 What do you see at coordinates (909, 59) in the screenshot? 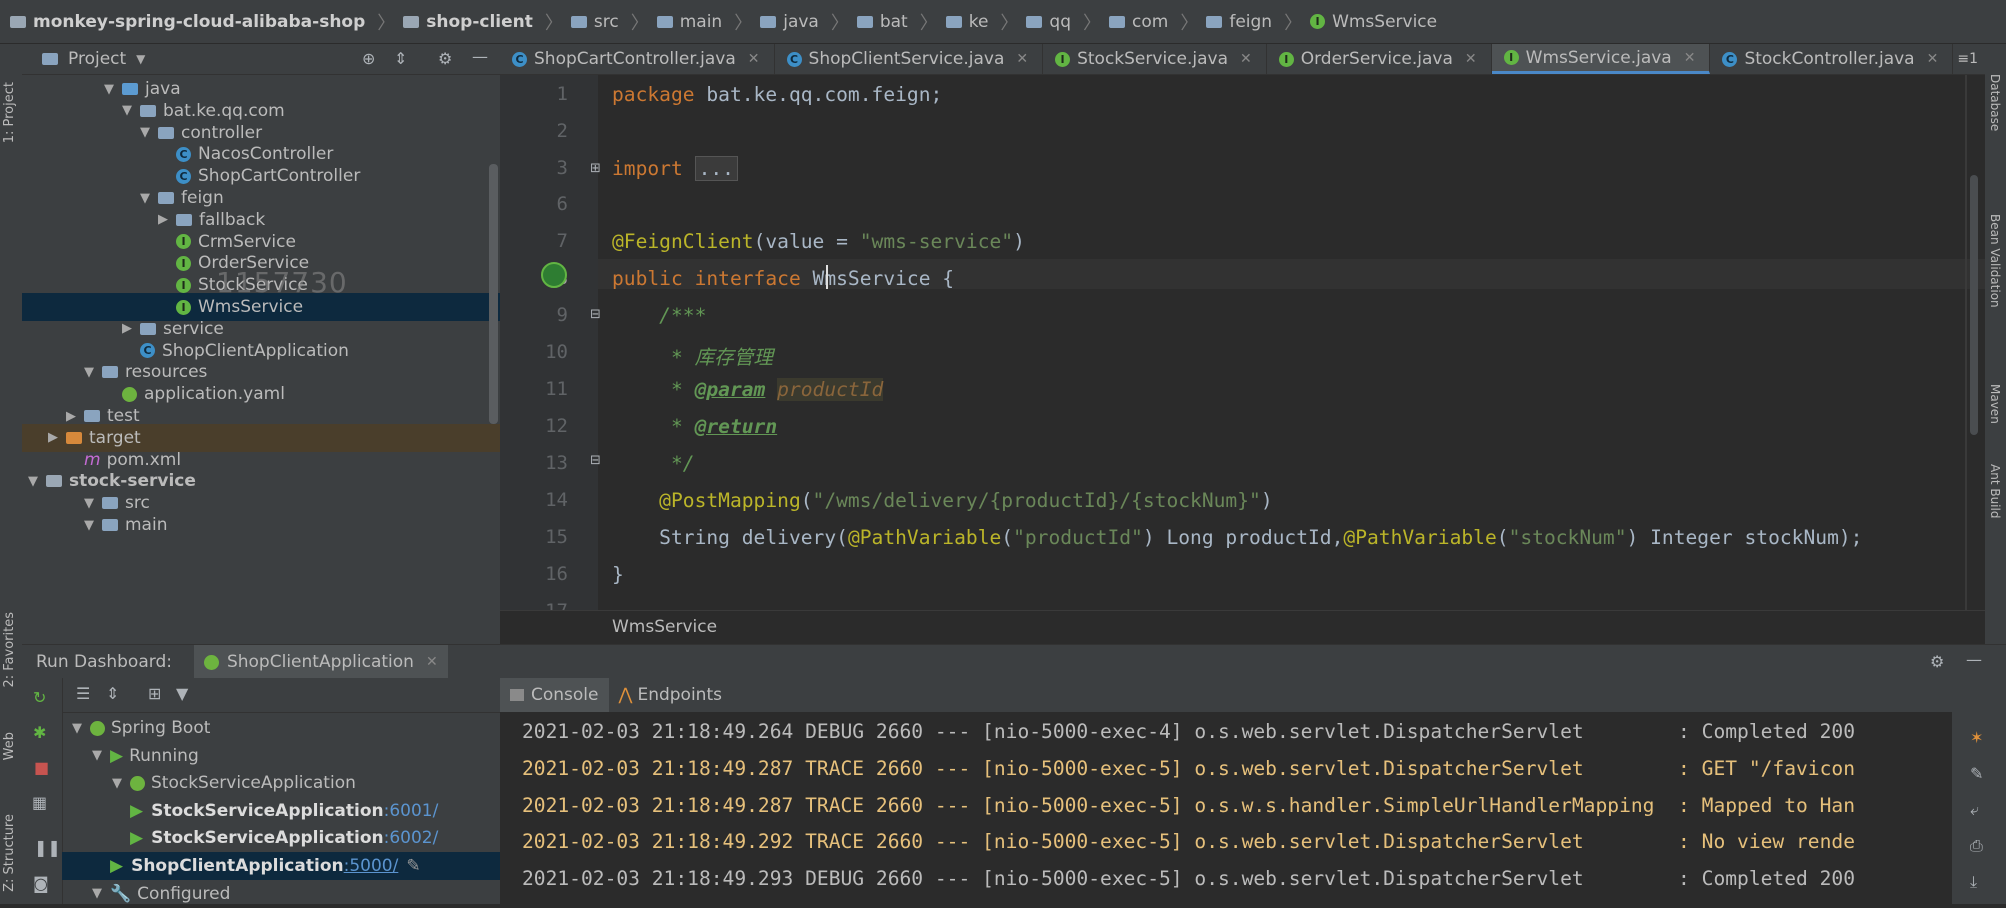
I see `editor-tab: C ShopClientService.java ✕` at bounding box center [909, 59].